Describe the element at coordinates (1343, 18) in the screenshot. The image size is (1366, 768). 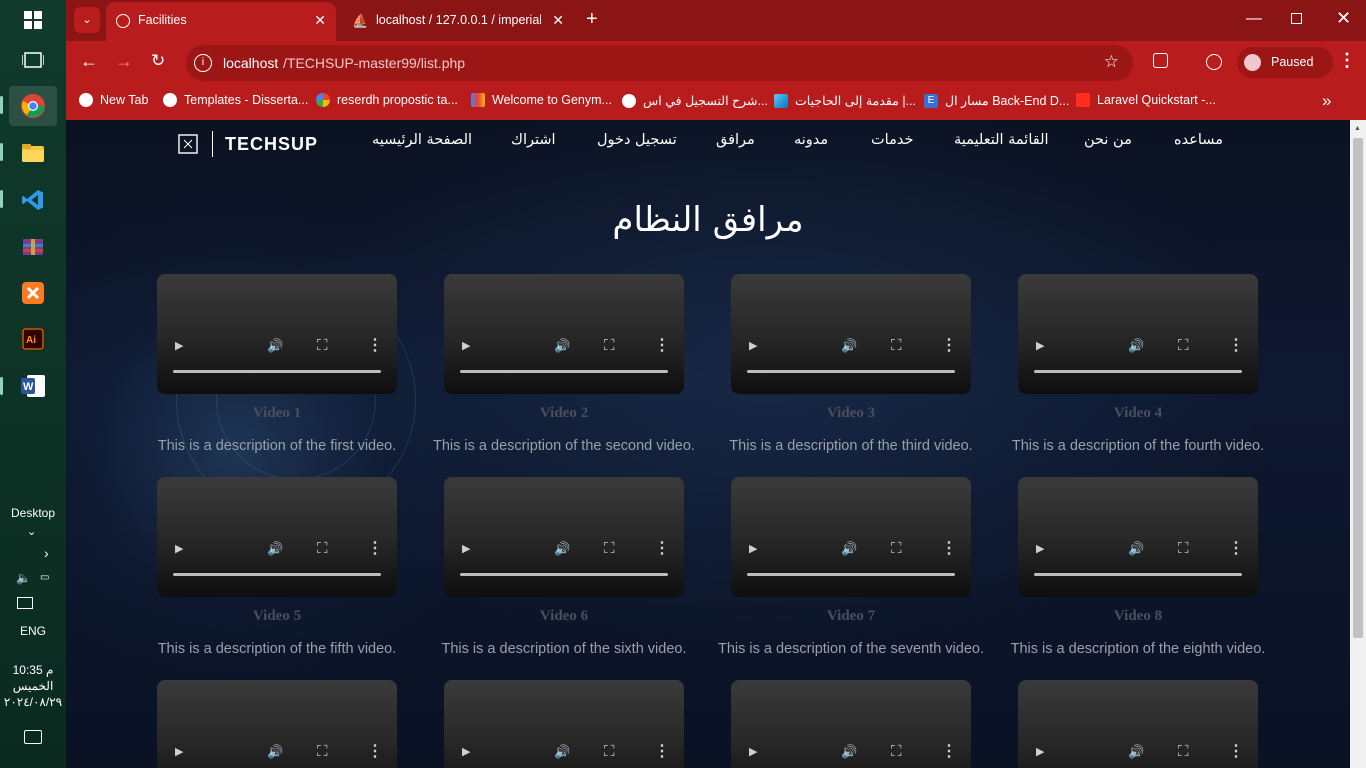
I see `close-window-icon: ✕` at that location.